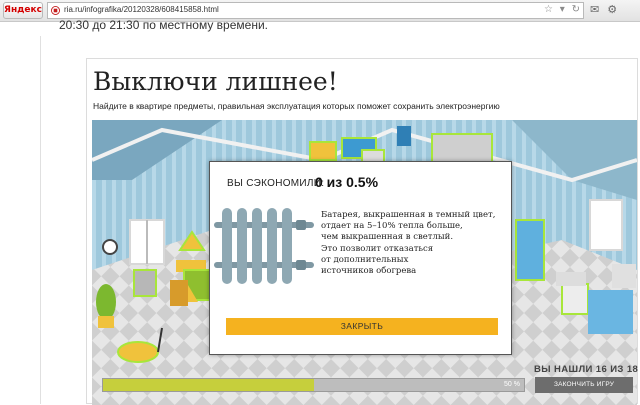  What do you see at coordinates (584, 385) in the screenshot?
I see `end-game-button: ЗАКОНЧИТЬ ИГРУ` at bounding box center [584, 385].